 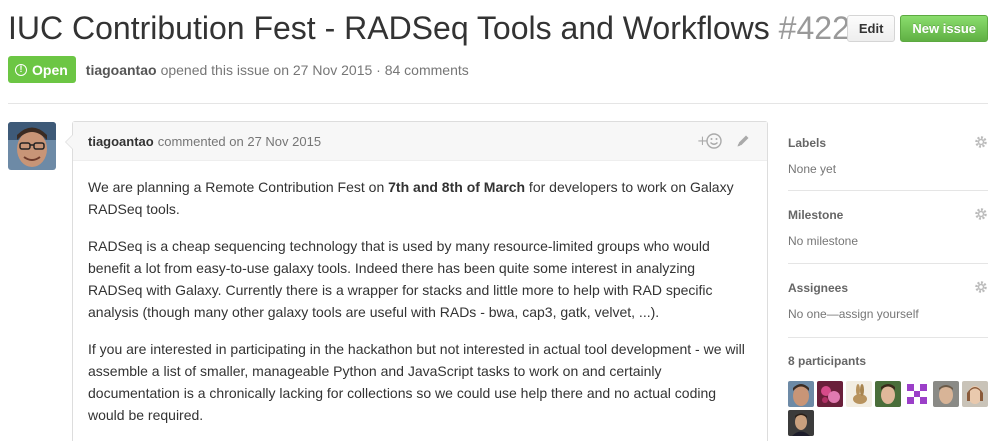 I want to click on add-reaction-icon: +, so click(x=710, y=142).